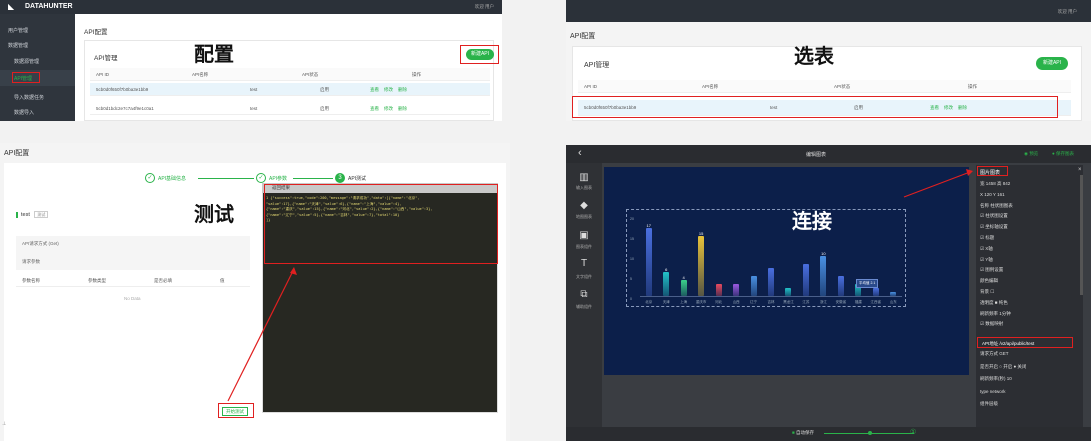 Image resolution: width=1091 pixels, height=441 pixels. Describe the element at coordinates (290, 89) in the screenshot. I see `table-row: 5cb0d0f650f7b0ba3e1bb9 test 启用 查看 修改 删除` at that location.